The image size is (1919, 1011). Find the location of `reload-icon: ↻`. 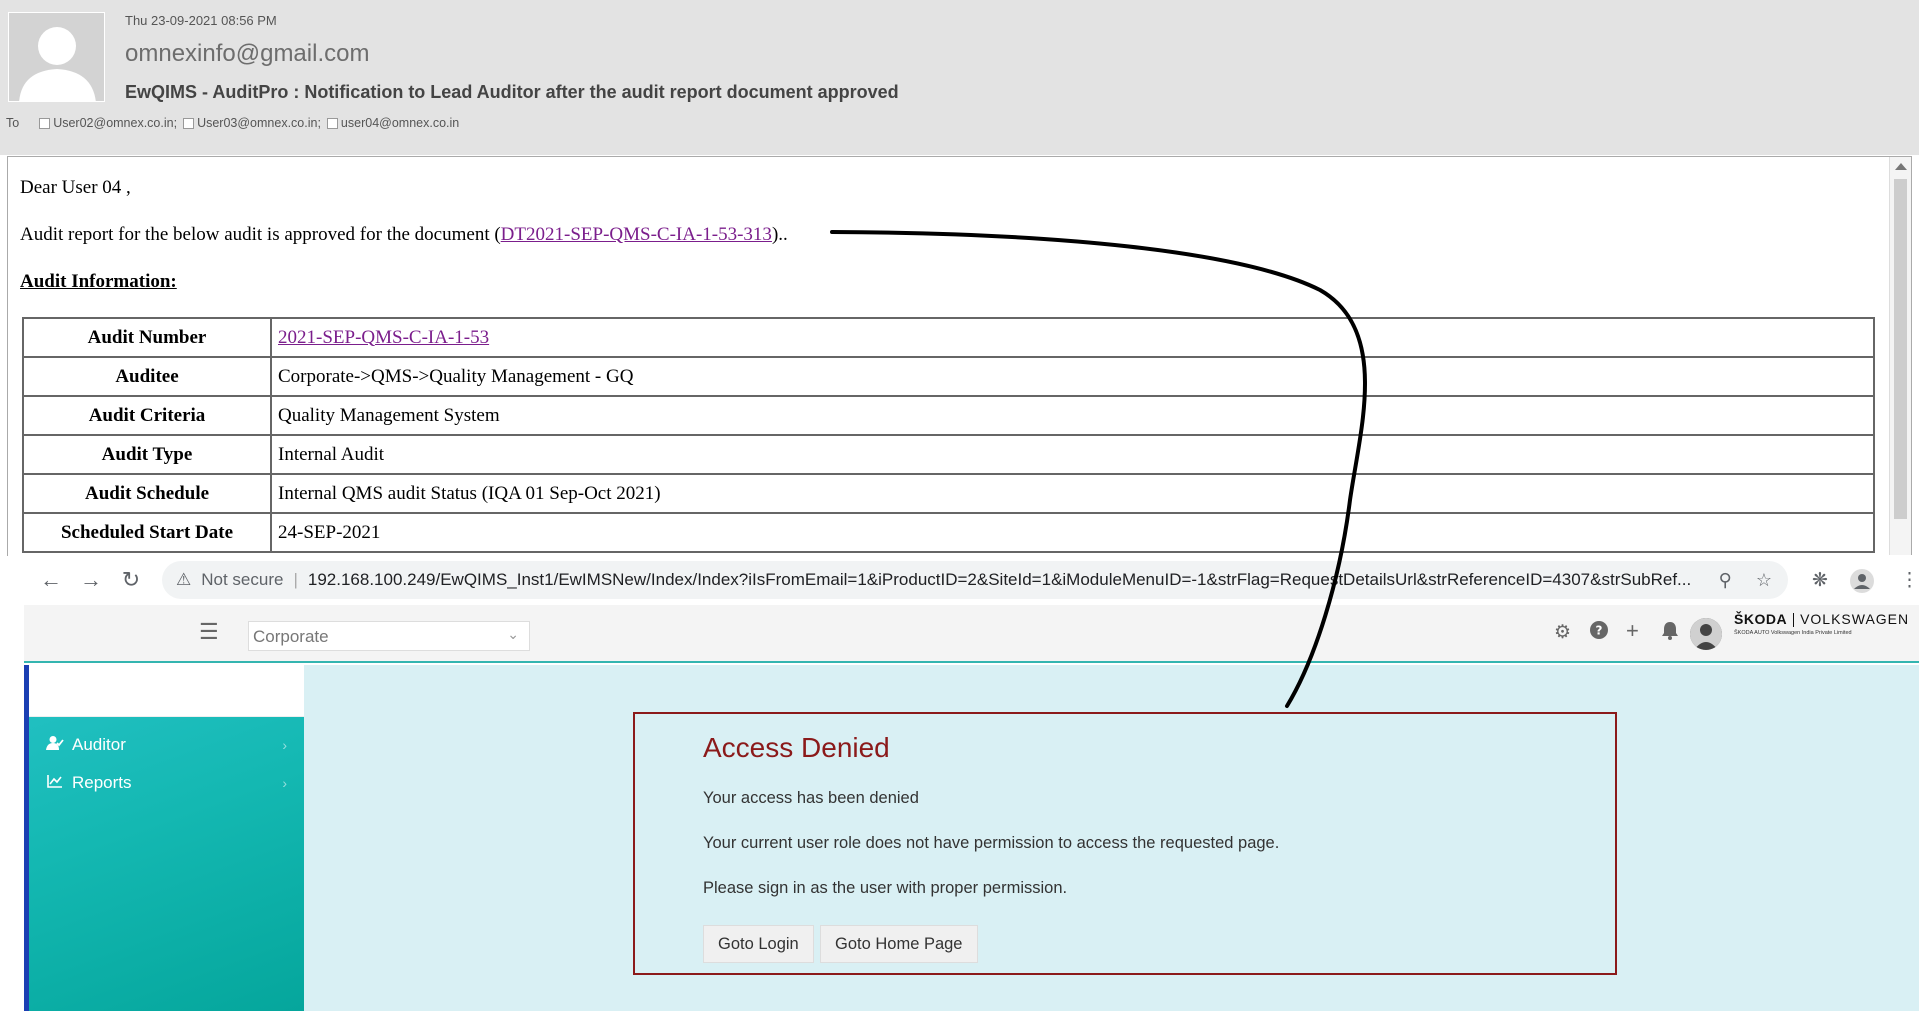

reload-icon: ↻ is located at coordinates (131, 580).